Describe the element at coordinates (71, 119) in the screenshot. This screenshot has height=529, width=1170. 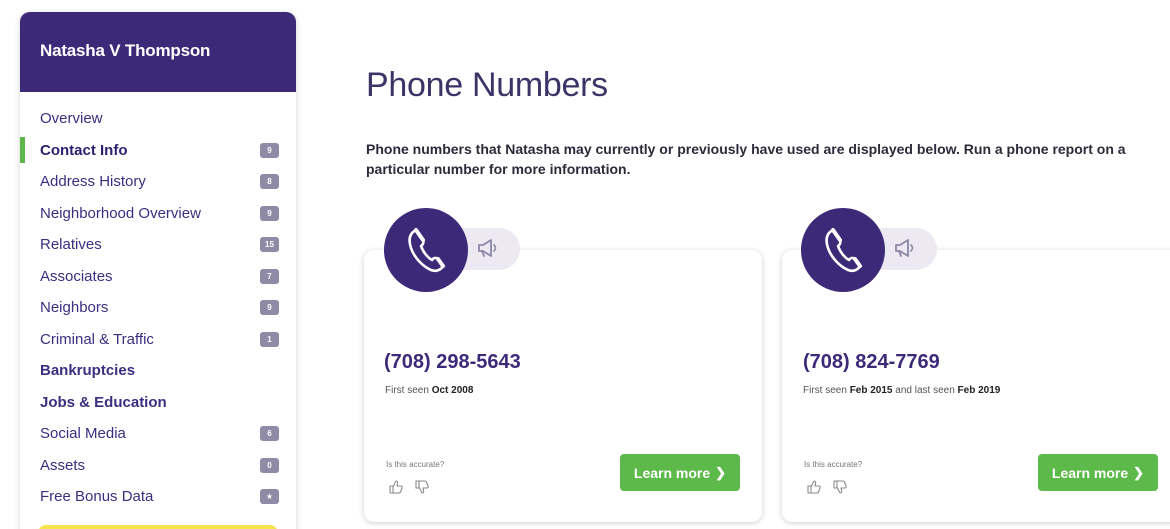
I see `sidebar-item-label: Overview` at that location.